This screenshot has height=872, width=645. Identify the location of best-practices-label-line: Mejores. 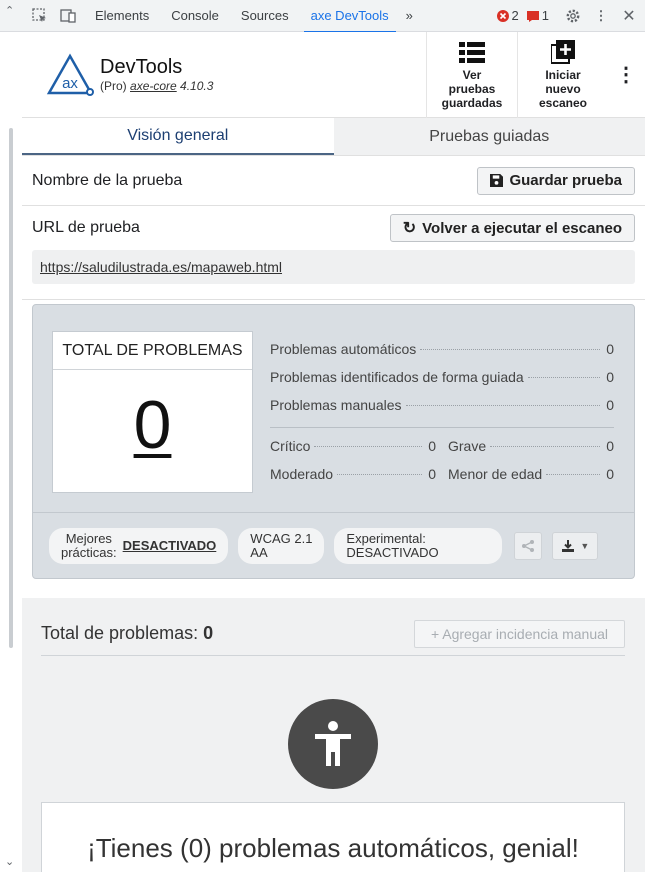
(88, 538).